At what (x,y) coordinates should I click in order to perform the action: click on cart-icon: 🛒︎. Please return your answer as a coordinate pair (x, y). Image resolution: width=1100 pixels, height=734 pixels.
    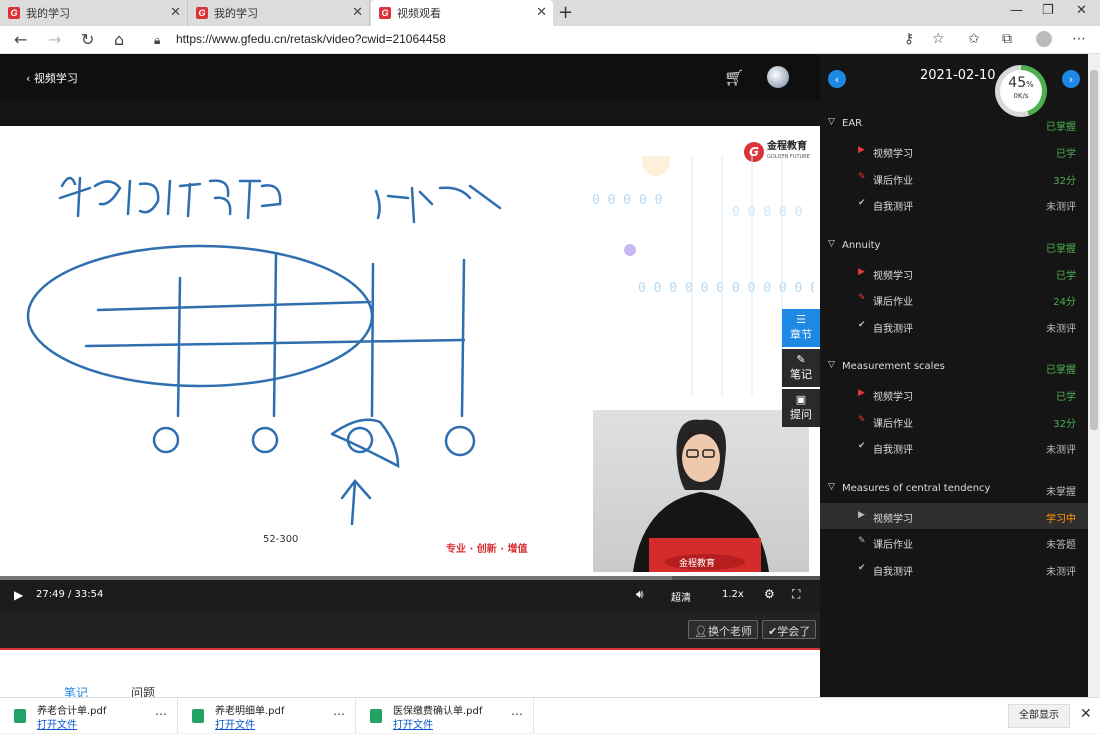
    Looking at the image, I should click on (734, 77).